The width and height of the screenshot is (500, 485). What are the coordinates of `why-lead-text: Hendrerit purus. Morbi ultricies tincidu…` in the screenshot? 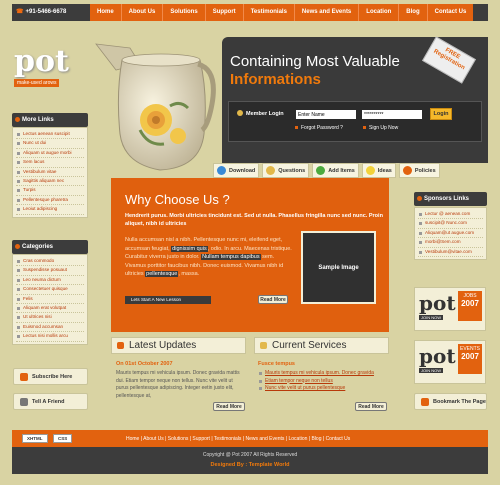 It's located at (254, 220).